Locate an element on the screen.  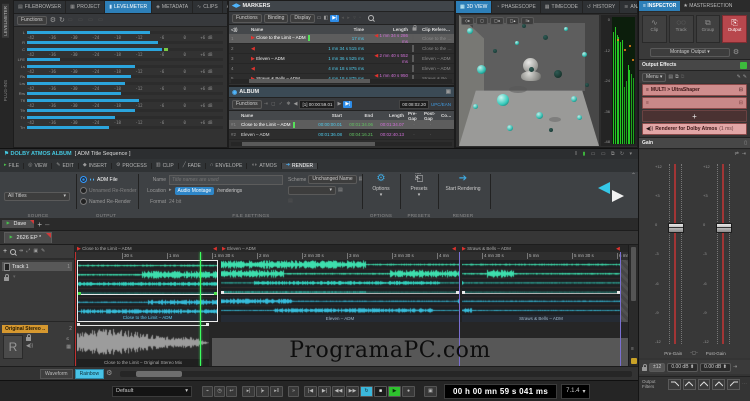
tab-inspector: ≡ INSPECTOR is located at coordinates (660, 6).